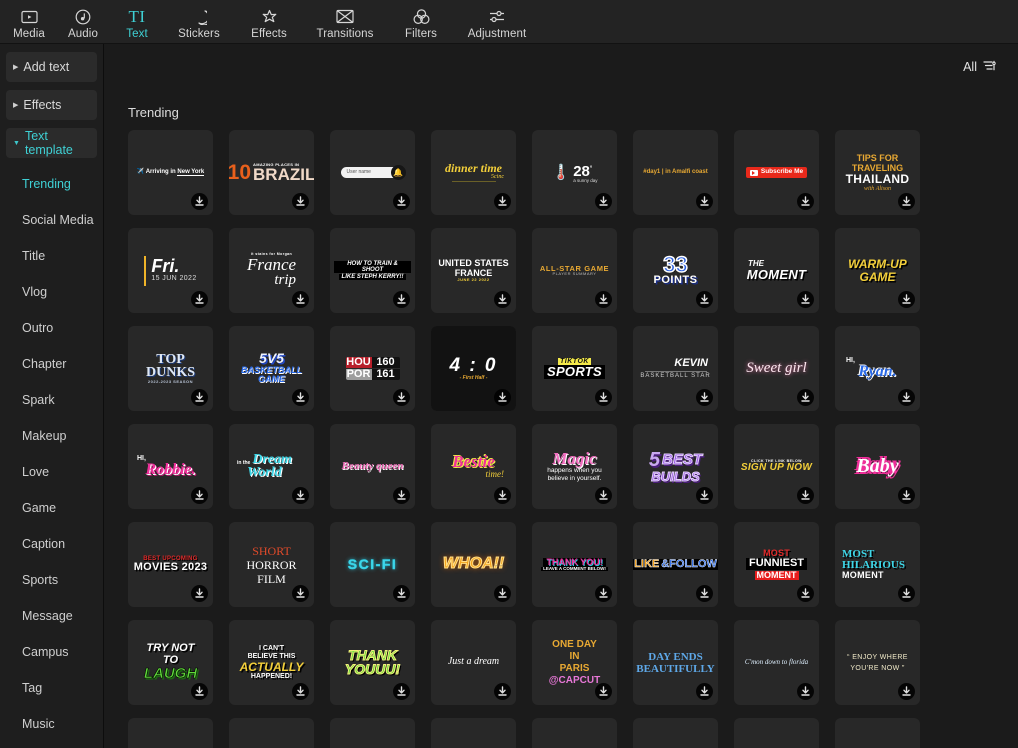  I want to click on toolbar-item-transitions: Transitions, so click(345, 22).